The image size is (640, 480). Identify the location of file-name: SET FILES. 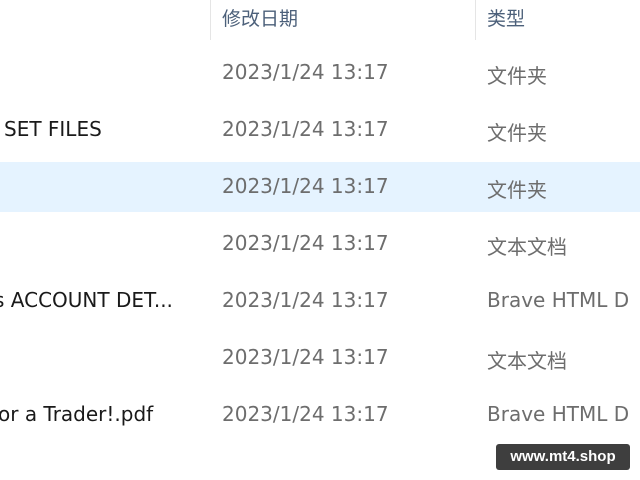
(53, 129).